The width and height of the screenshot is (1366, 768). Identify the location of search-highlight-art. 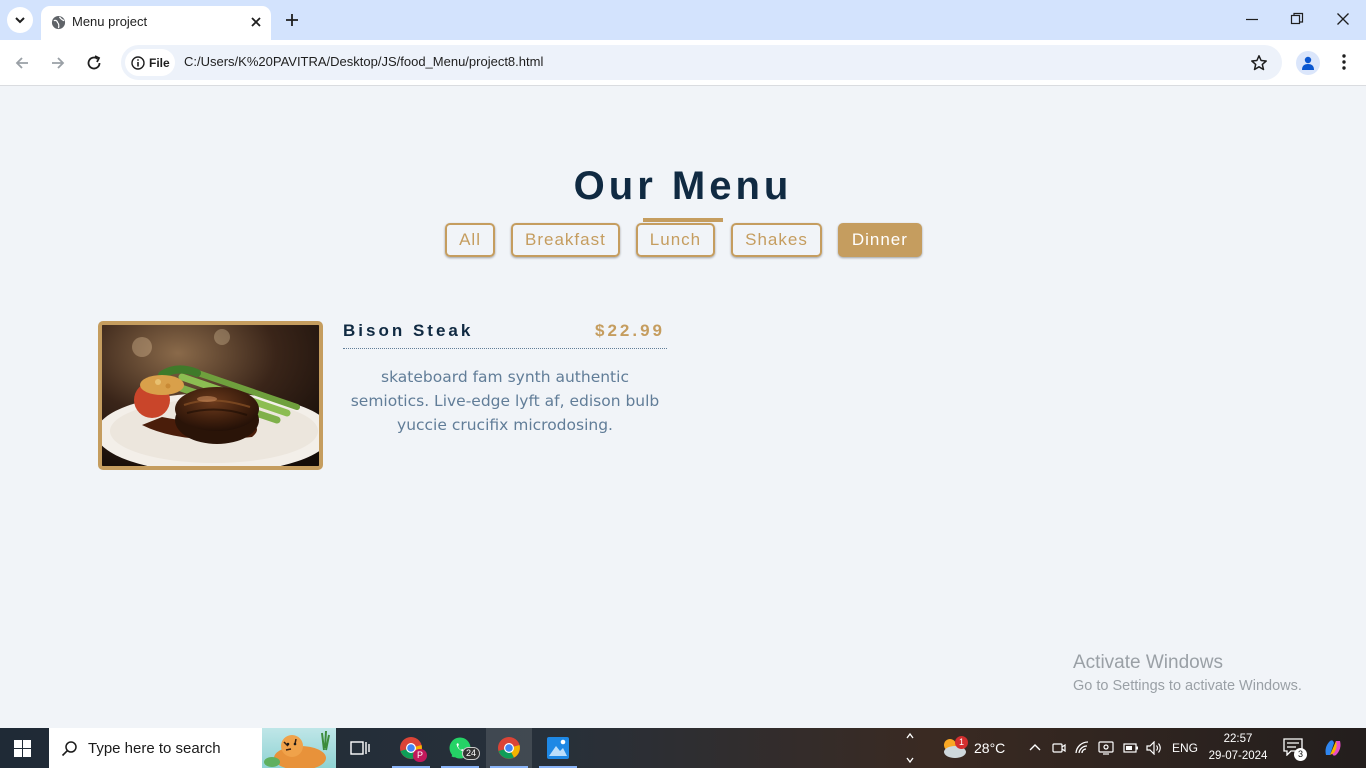
(299, 748).